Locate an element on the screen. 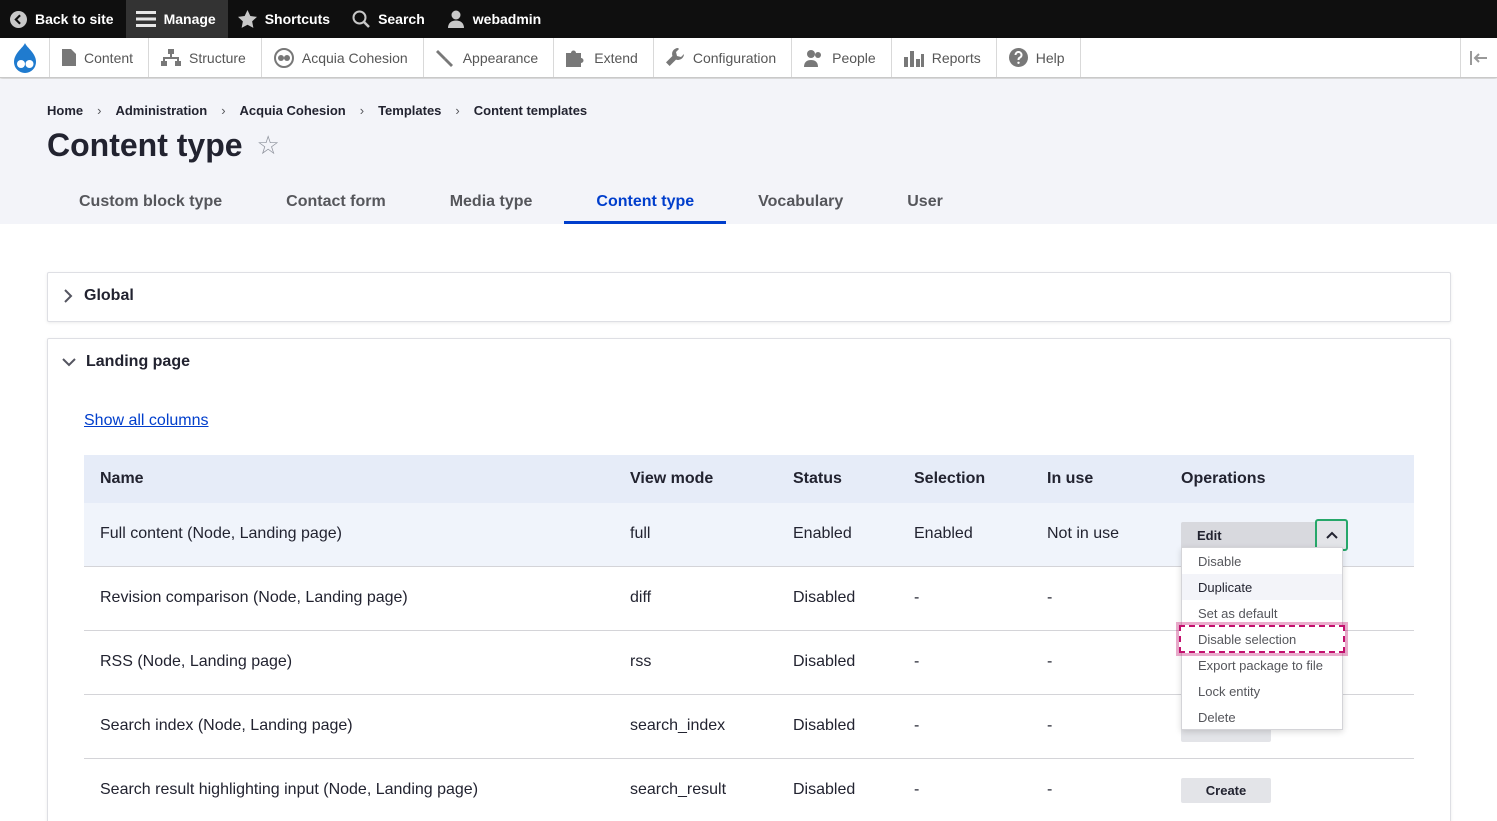 This screenshot has height=821, width=1497. breadcrumb-acquia-cohesion: Acquia Cohesion is located at coordinates (293, 110).